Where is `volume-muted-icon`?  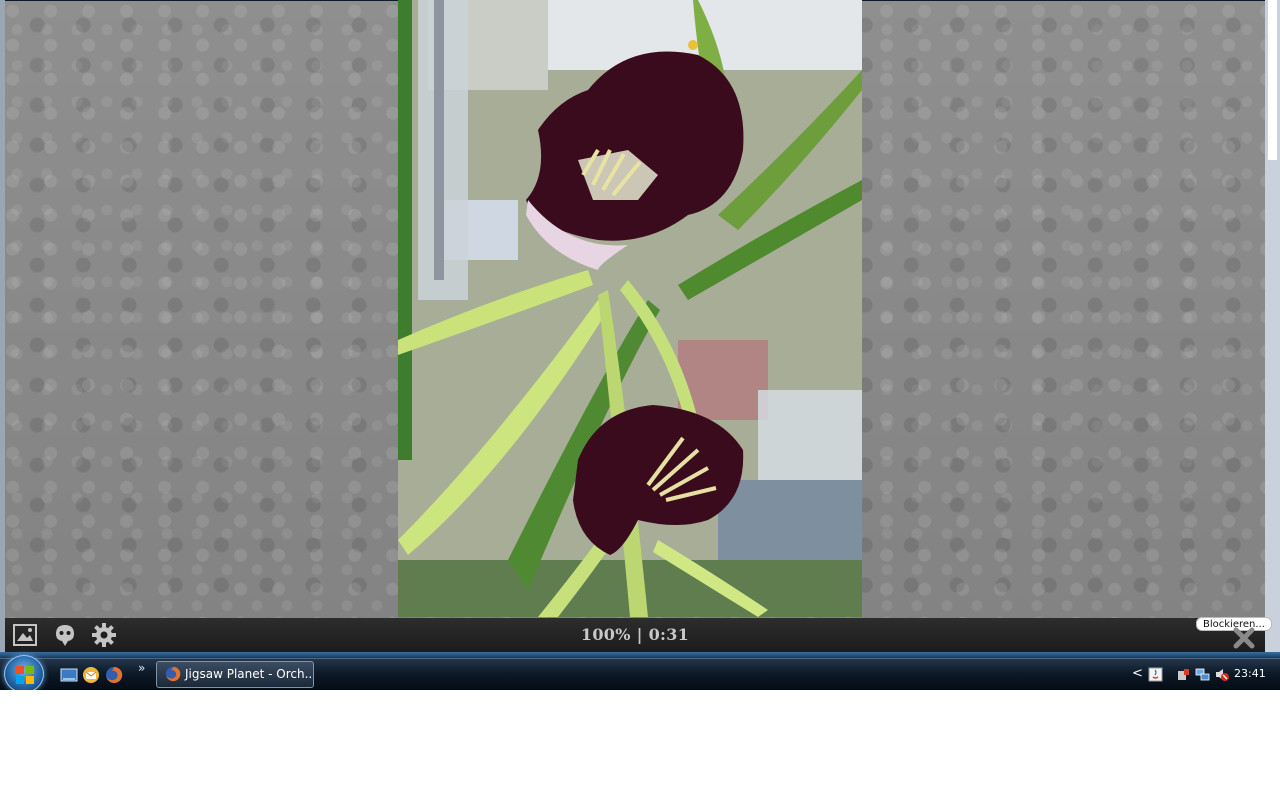 volume-muted-icon is located at coordinates (1221, 674).